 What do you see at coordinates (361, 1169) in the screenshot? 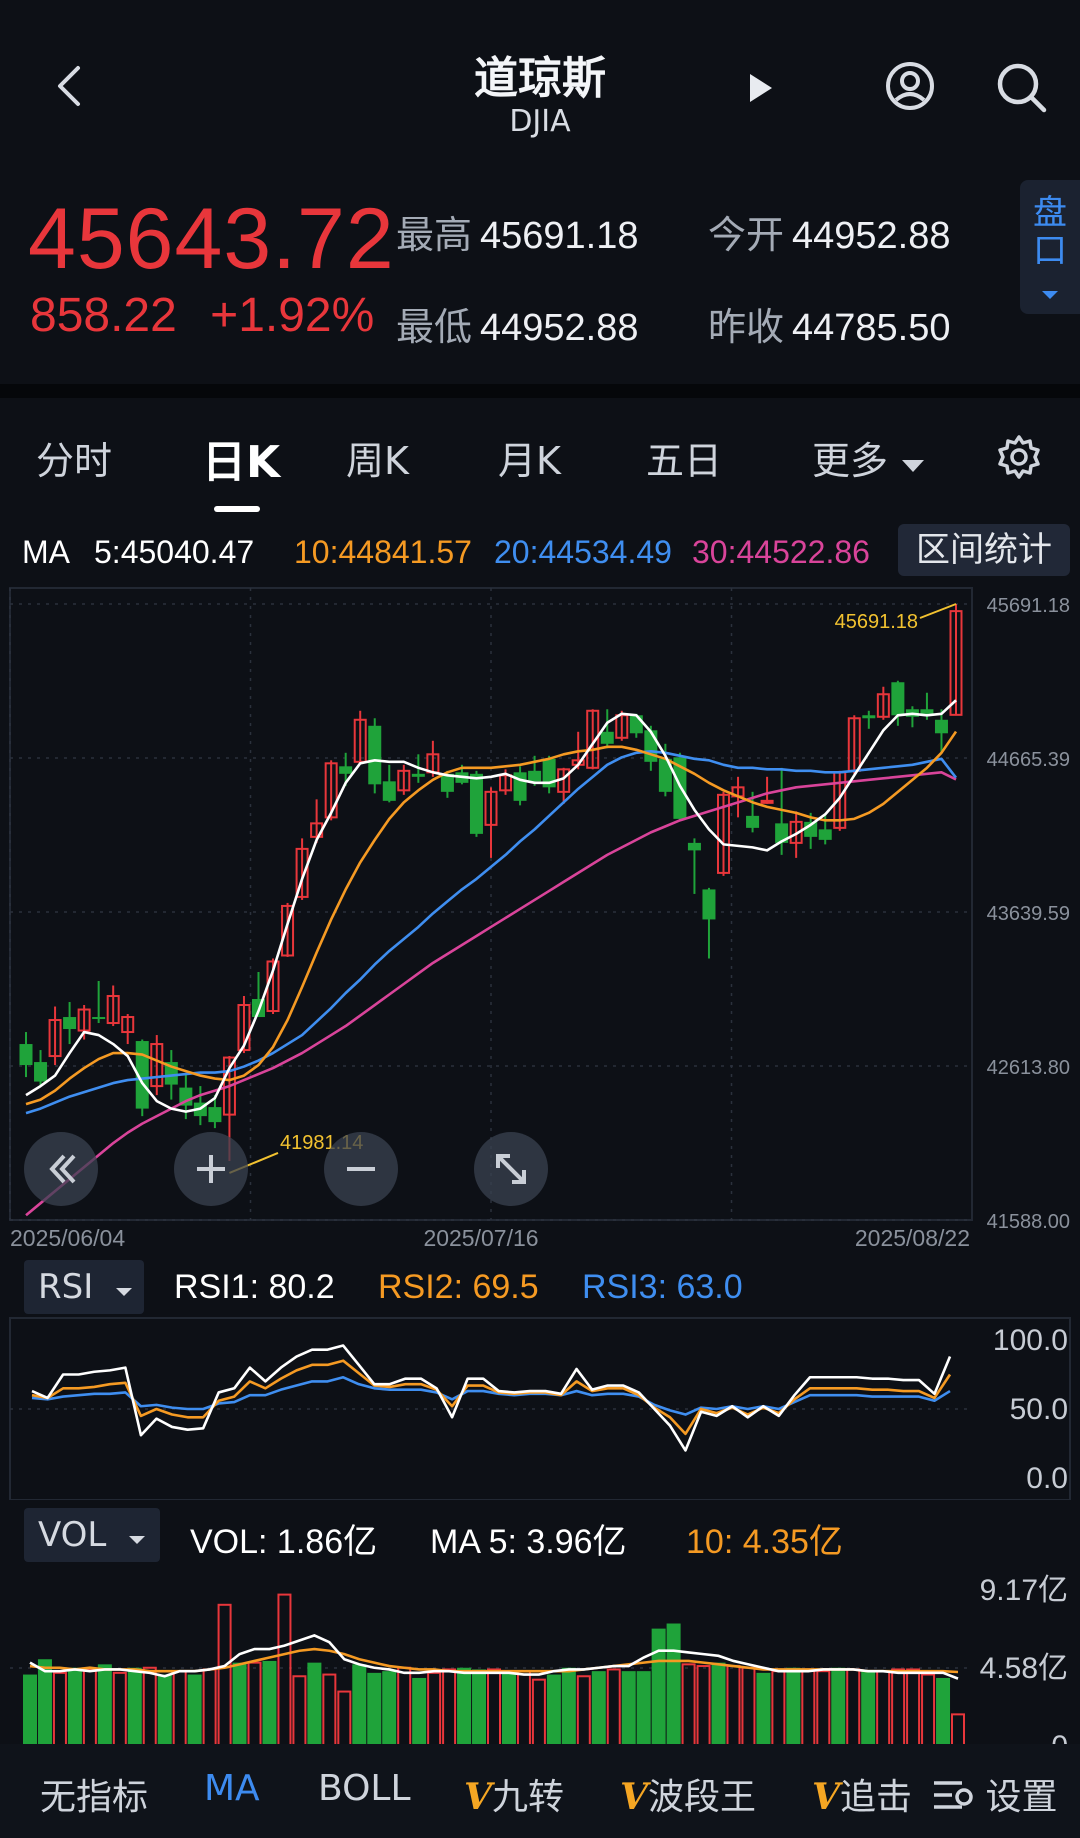
I see `zoom-out-button` at bounding box center [361, 1169].